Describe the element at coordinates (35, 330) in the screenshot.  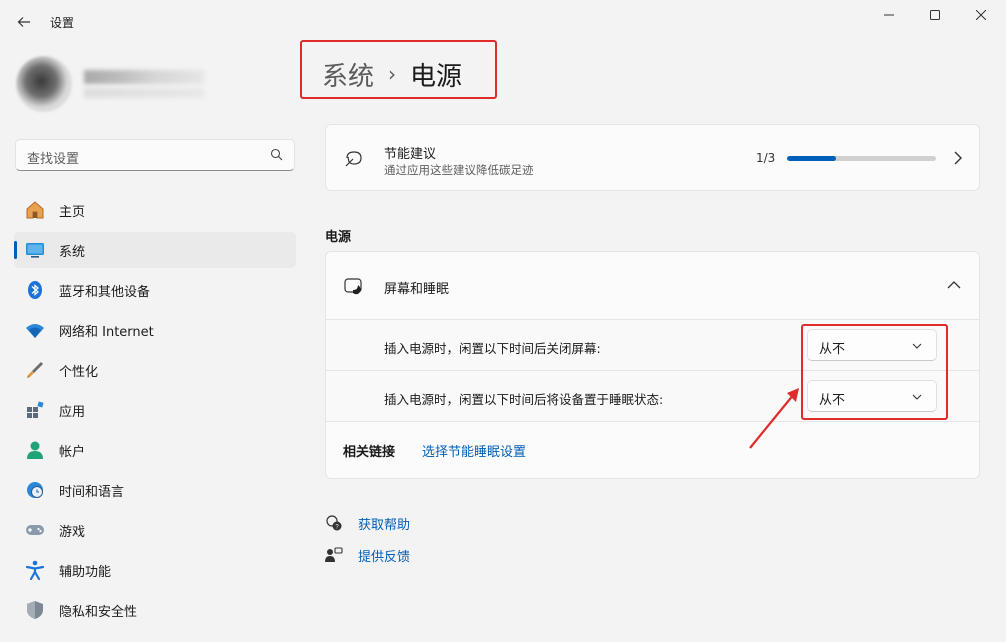
I see `wifi-icon` at that location.